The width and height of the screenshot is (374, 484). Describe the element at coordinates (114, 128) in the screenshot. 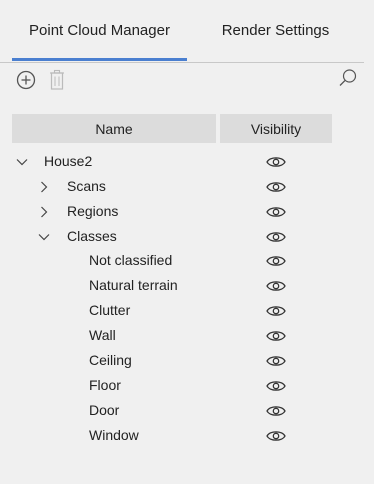

I see `column-header-name: Name` at that location.